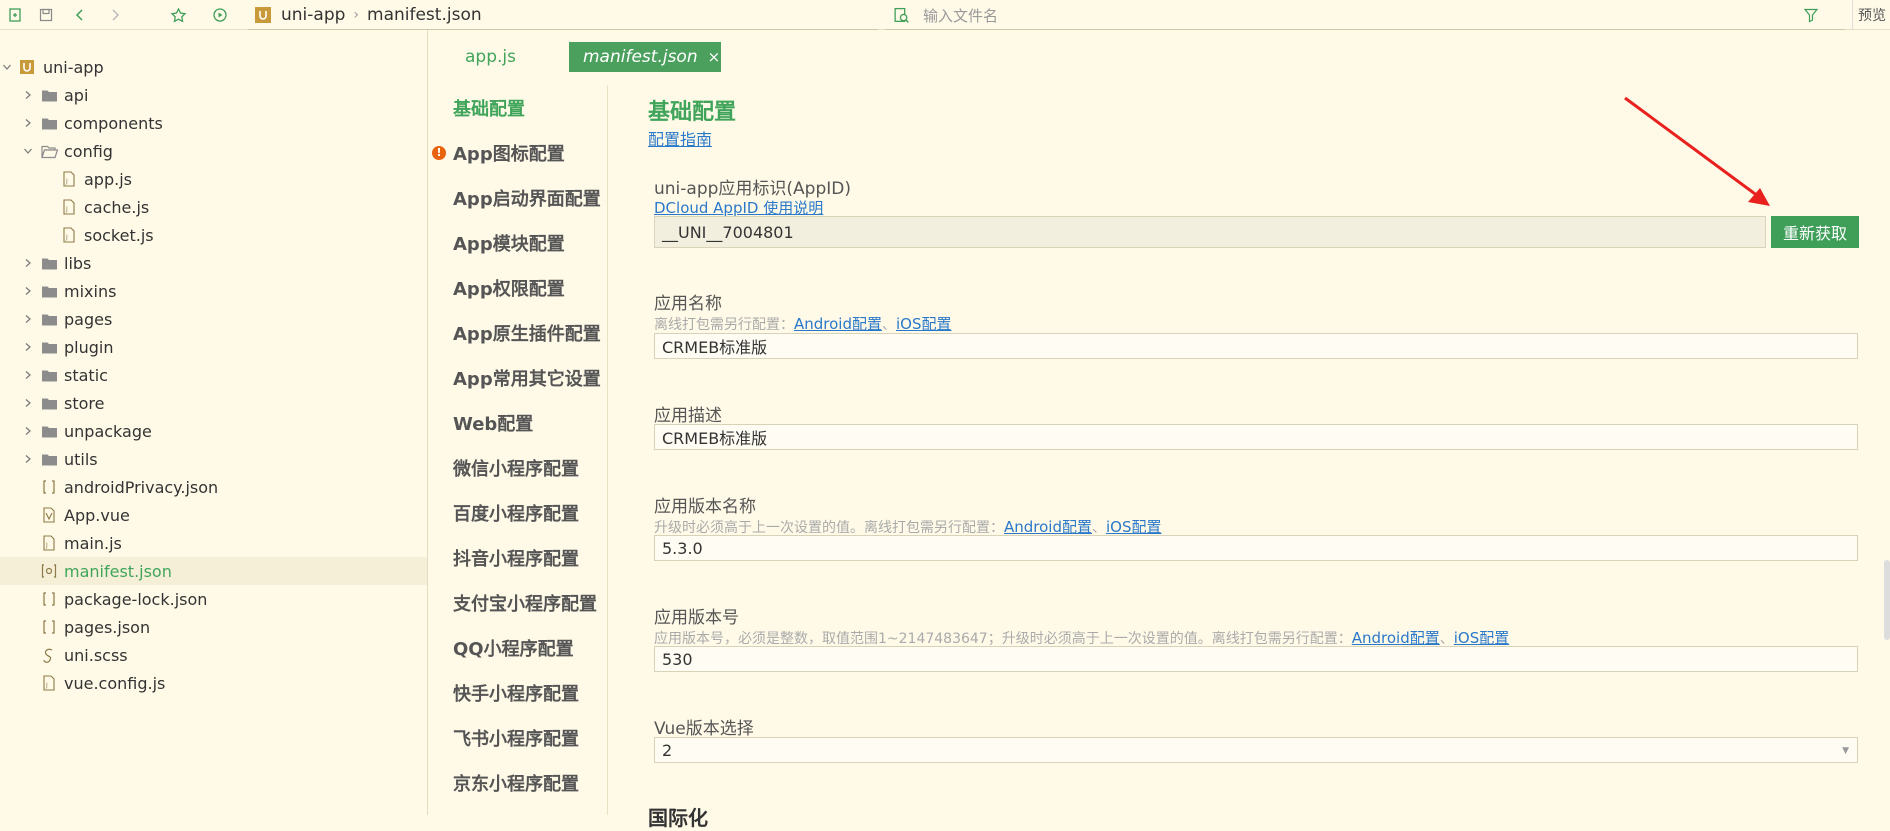  I want to click on tree-item: Japp.js, so click(213, 179).